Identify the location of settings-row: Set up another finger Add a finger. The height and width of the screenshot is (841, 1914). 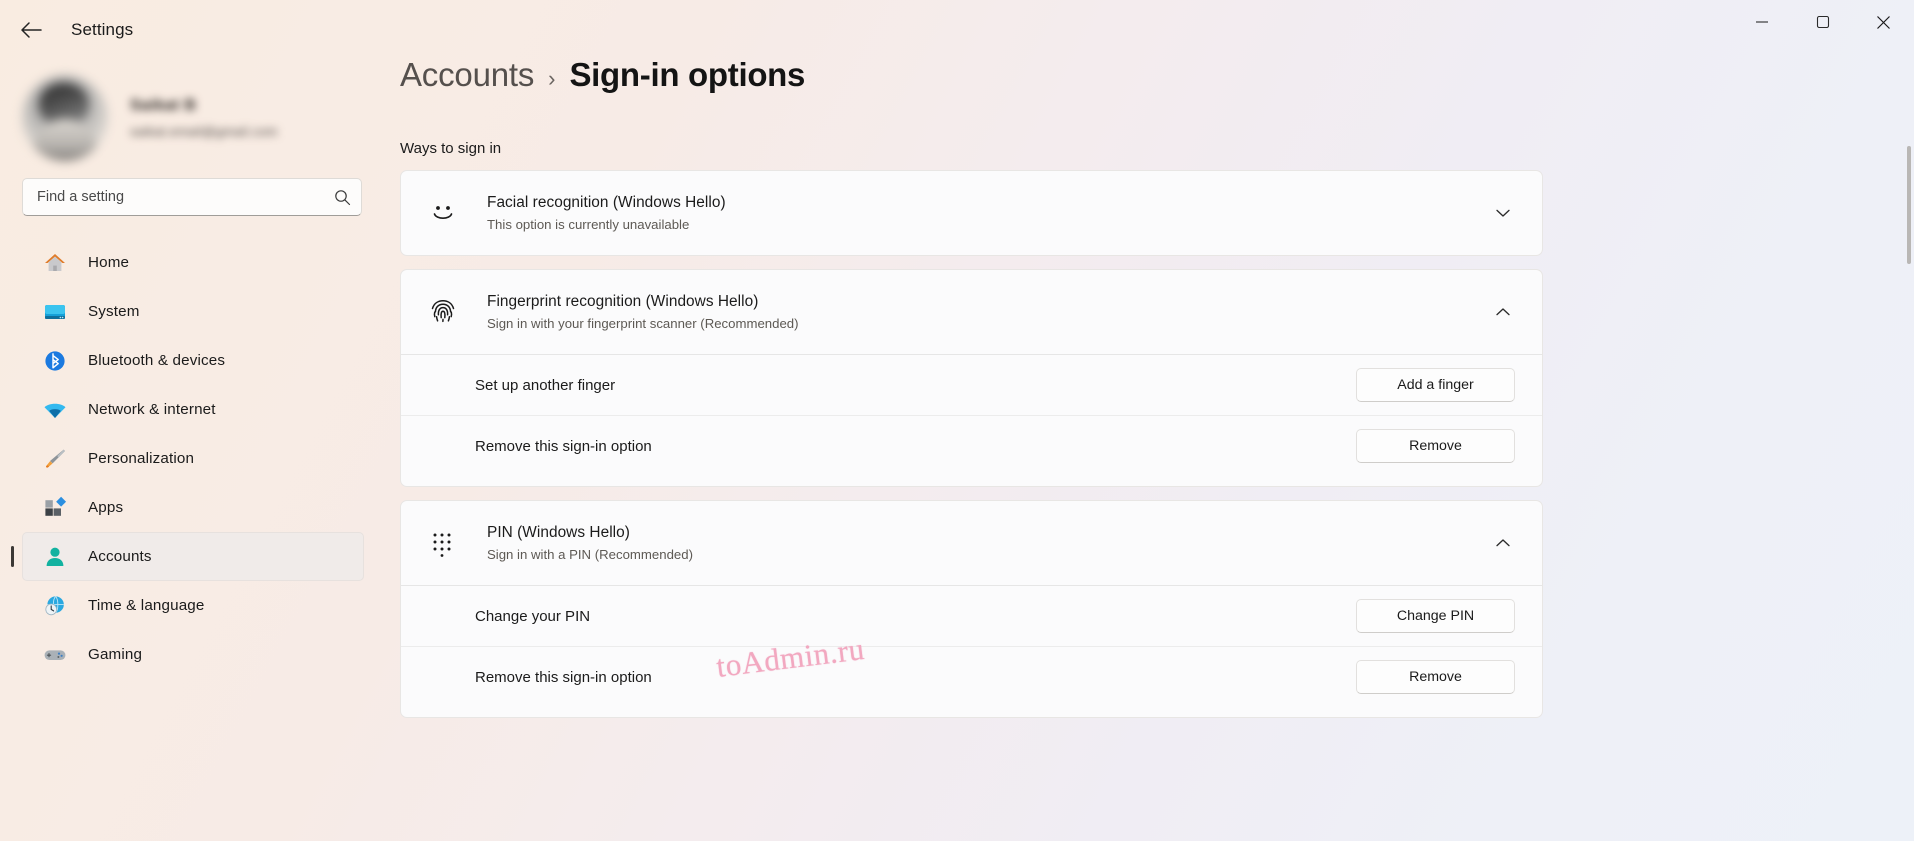
(971, 384).